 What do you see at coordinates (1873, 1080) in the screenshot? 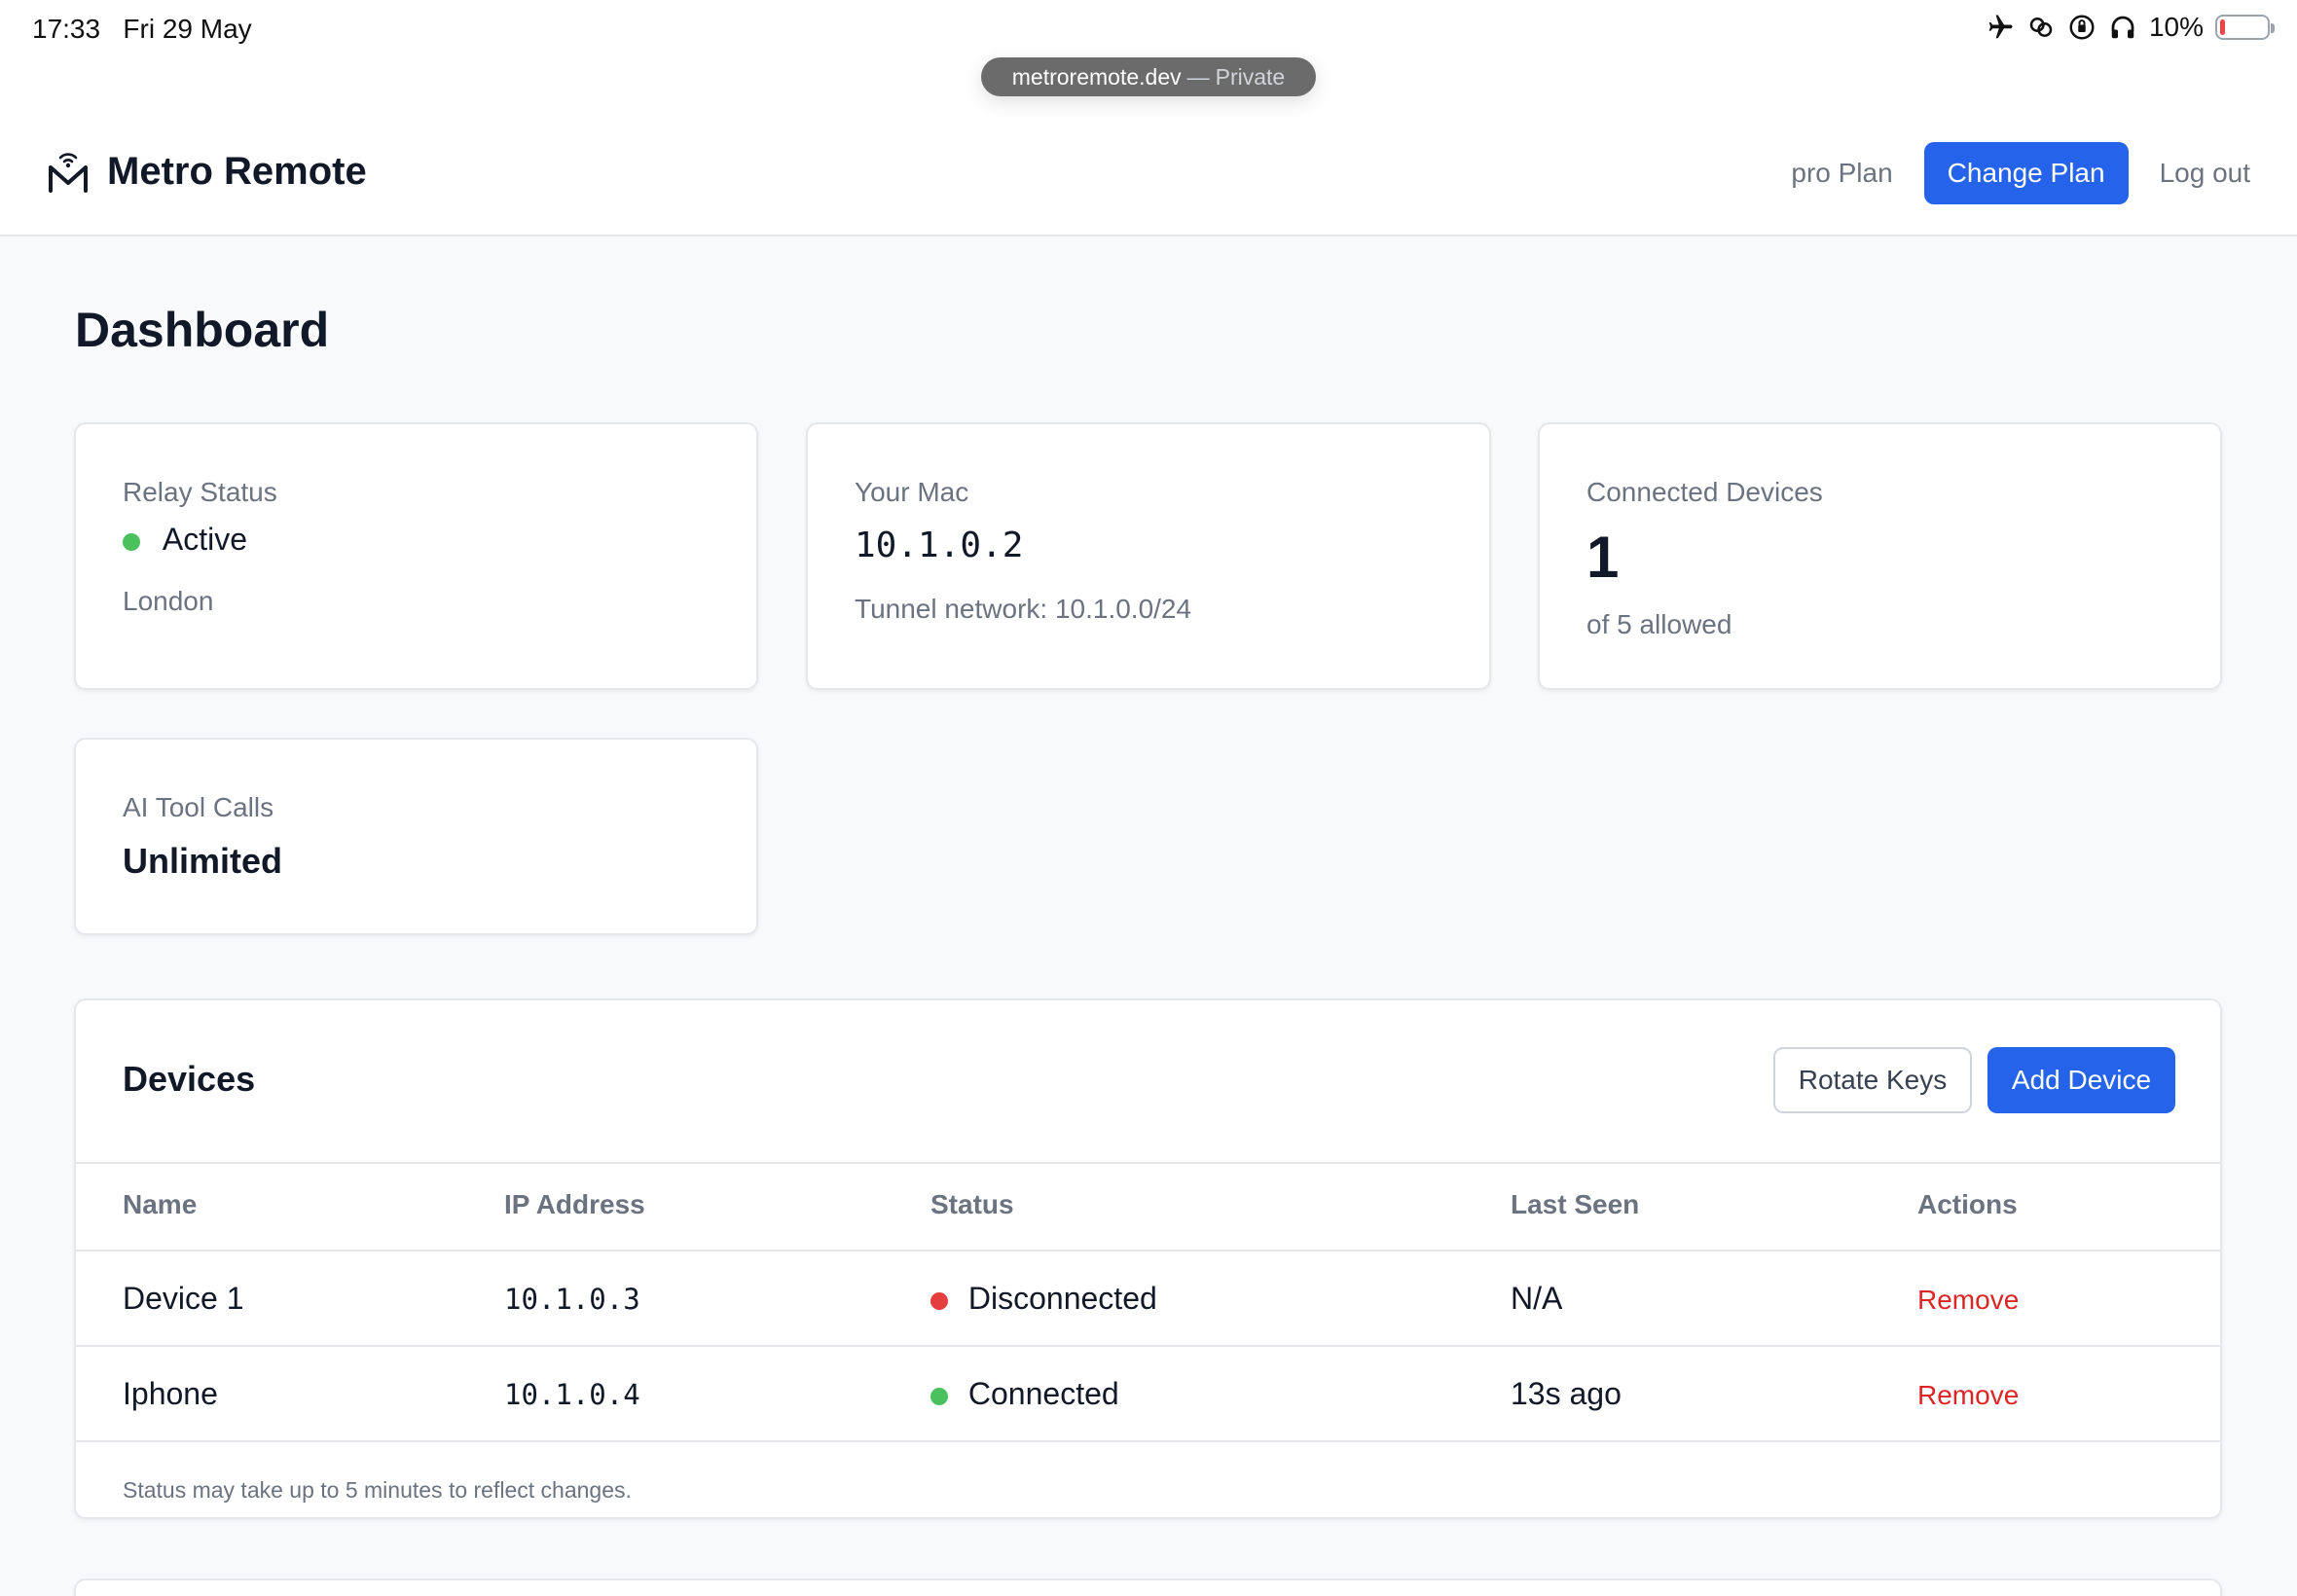
I see `rotate-keys-button: Rotate Keys` at bounding box center [1873, 1080].